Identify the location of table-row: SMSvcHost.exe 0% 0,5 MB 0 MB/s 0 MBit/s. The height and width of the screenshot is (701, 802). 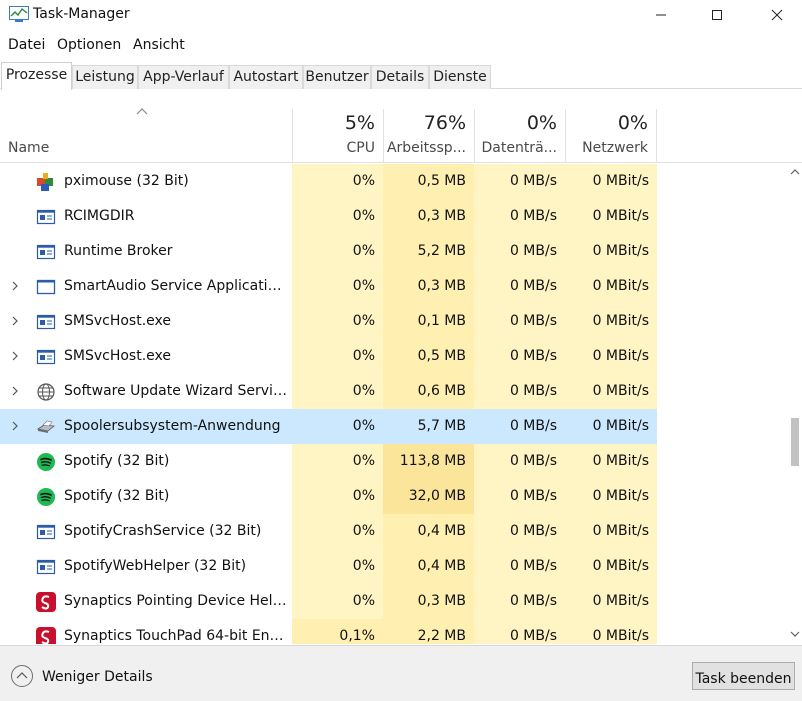
(394, 356).